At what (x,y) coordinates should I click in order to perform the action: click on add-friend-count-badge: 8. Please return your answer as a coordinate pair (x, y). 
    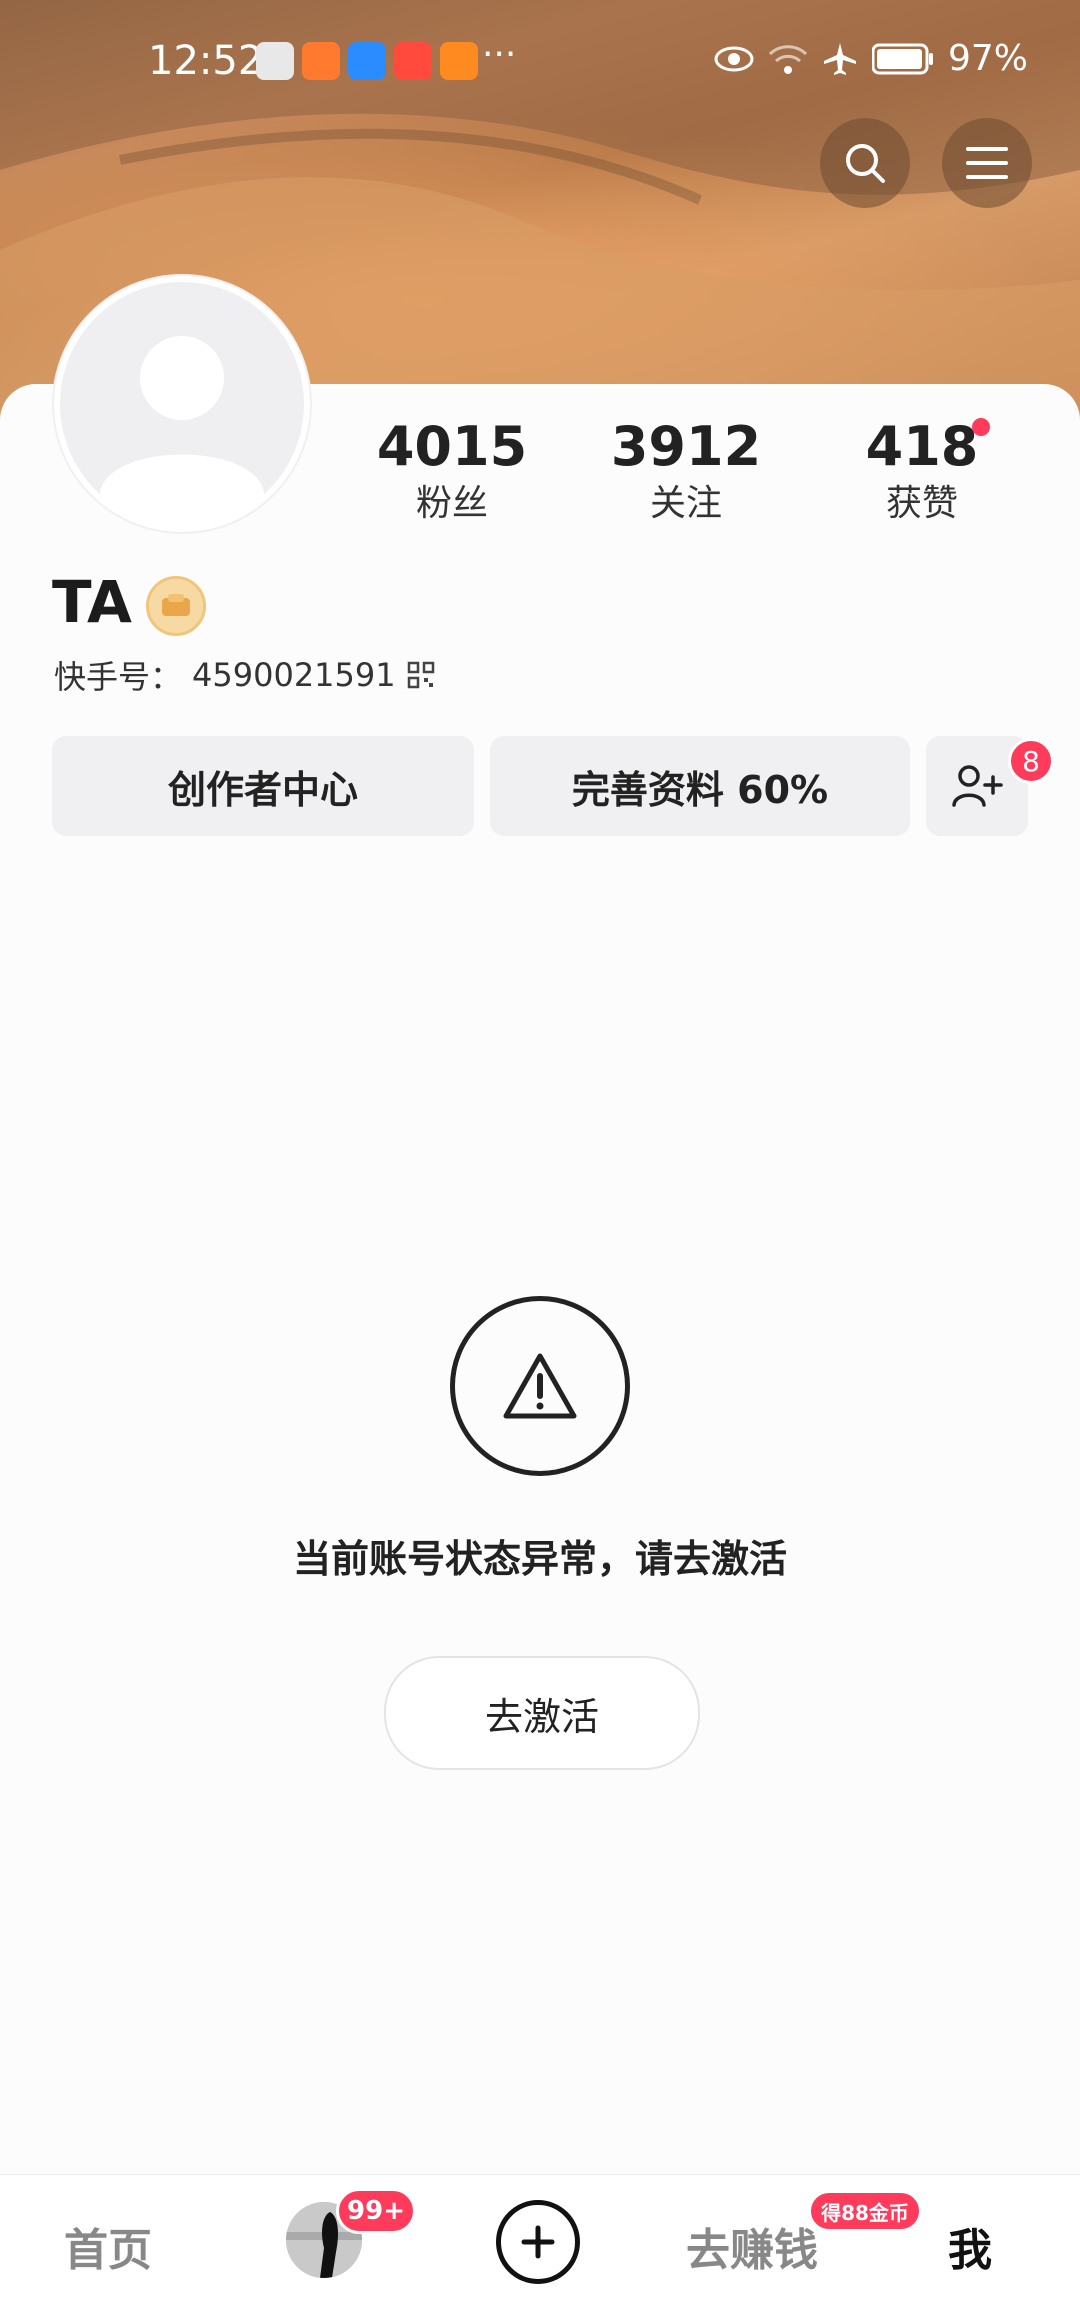
    Looking at the image, I should click on (1031, 761).